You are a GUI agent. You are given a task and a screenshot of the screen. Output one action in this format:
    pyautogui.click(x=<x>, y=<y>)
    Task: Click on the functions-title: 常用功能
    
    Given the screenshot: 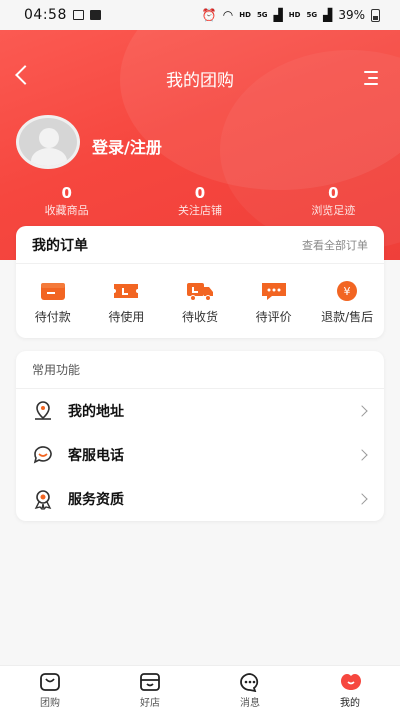 What is the action you would take?
    pyautogui.click(x=200, y=370)
    